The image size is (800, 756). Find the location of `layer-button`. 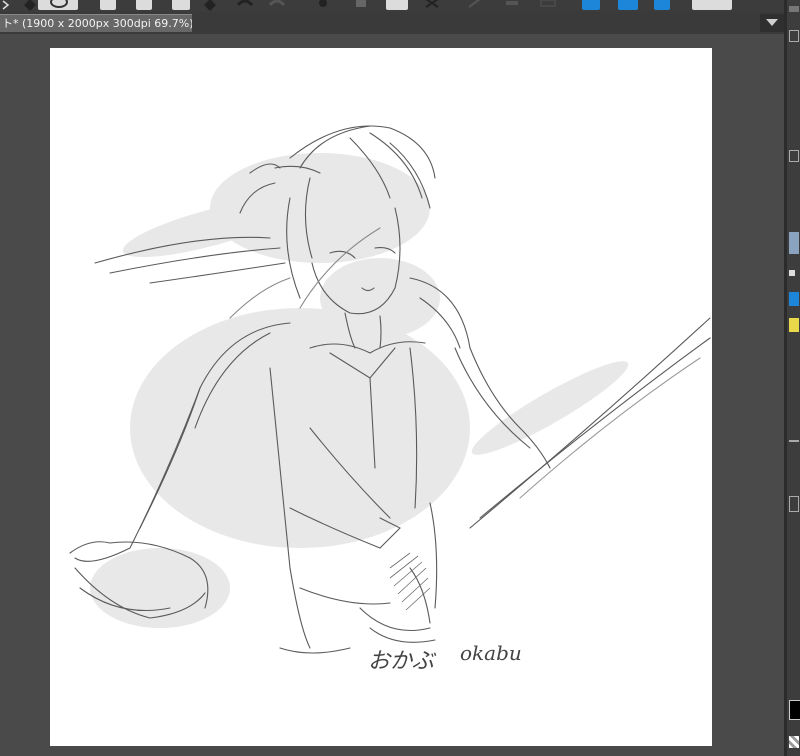

layer-button is located at coordinates (591, 5).